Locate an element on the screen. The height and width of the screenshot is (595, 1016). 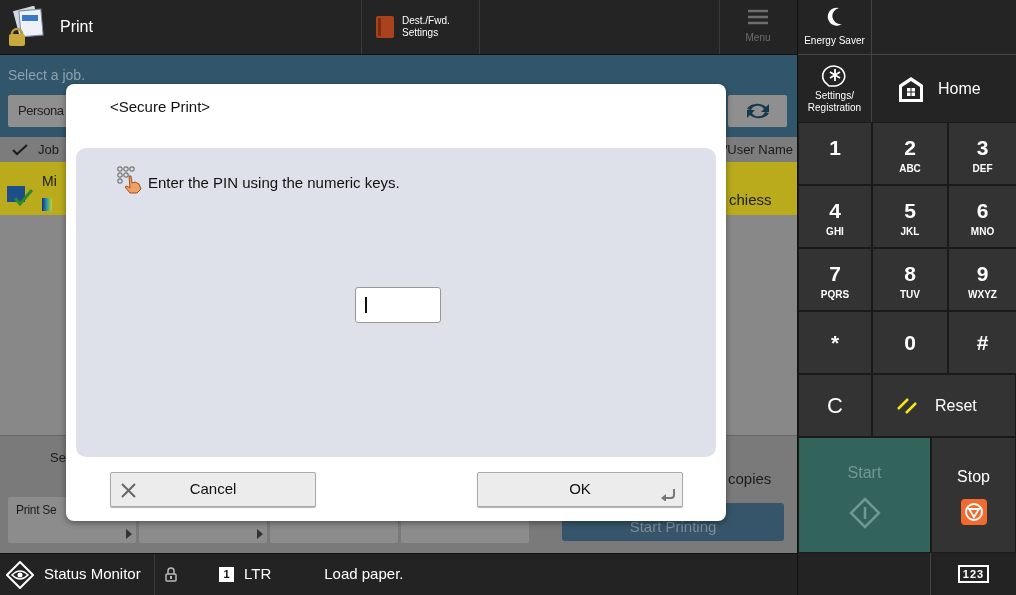
prompt-text: Select a job. is located at coordinates (47, 75).